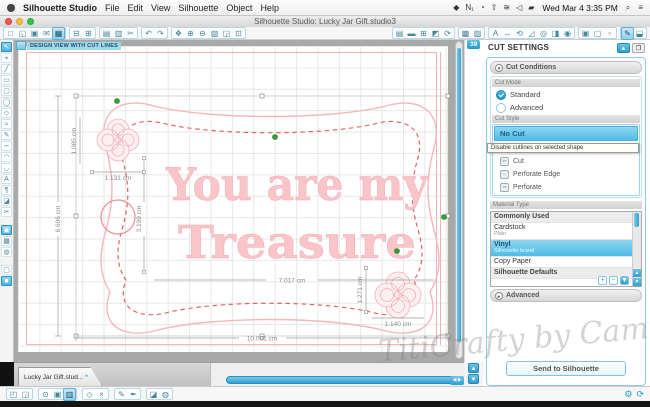 The image size is (650, 407). Describe the element at coordinates (106, 33) in the screenshot. I see `paste-icon: ▤` at that location.